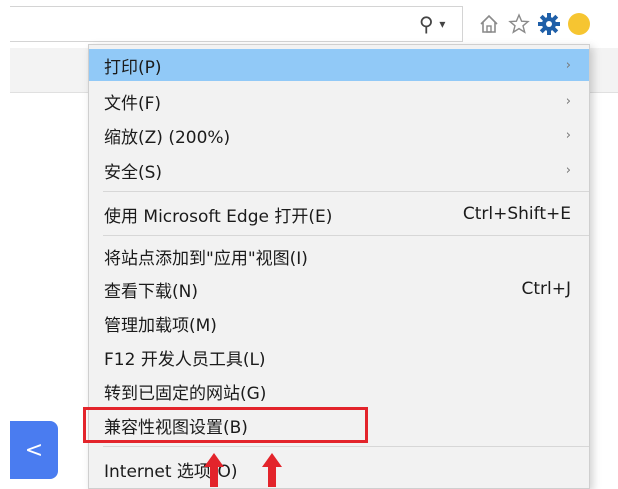  What do you see at coordinates (185, 393) in the screenshot?
I see `menu-item-label: 转到已固定的网站(G)` at bounding box center [185, 393].